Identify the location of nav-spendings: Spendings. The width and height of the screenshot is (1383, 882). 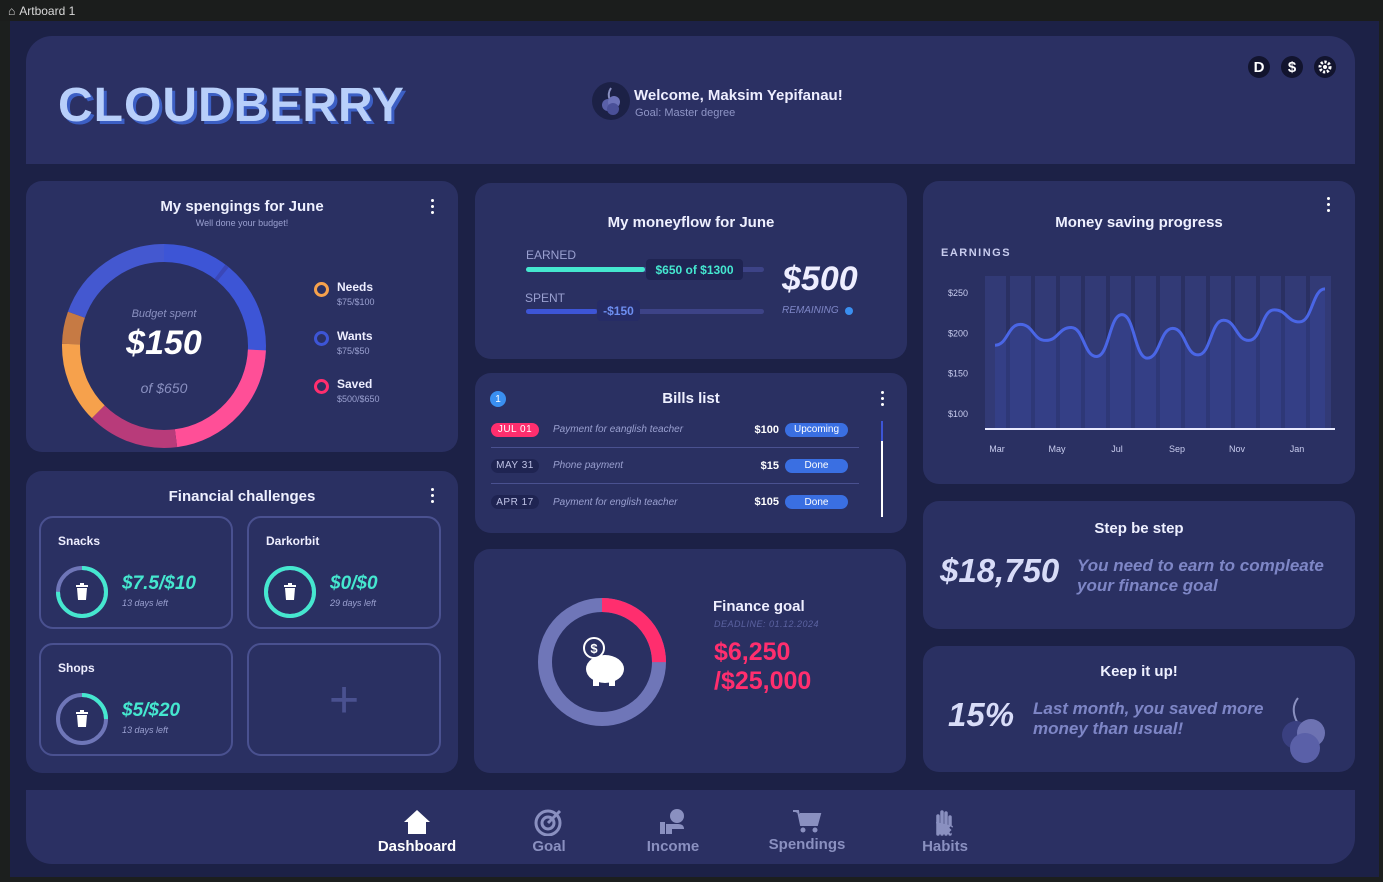
(807, 830).